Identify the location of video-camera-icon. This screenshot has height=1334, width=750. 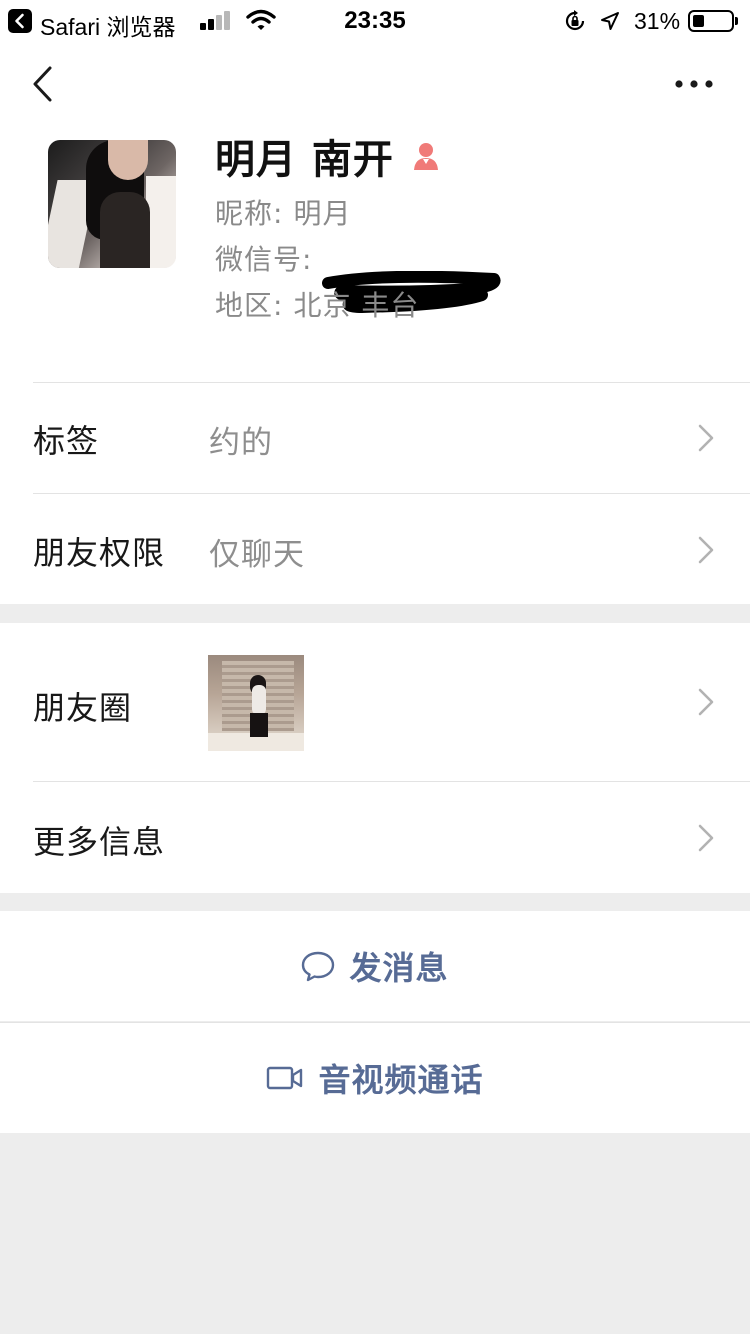
(285, 1078).